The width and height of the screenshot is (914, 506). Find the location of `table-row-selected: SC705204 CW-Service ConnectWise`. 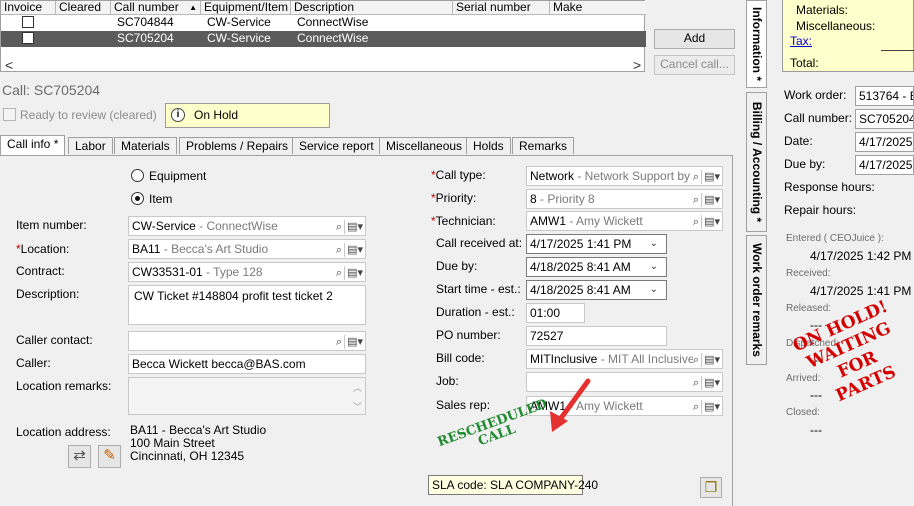

table-row-selected: SC705204 CW-Service ConnectWise is located at coordinates (323, 39).